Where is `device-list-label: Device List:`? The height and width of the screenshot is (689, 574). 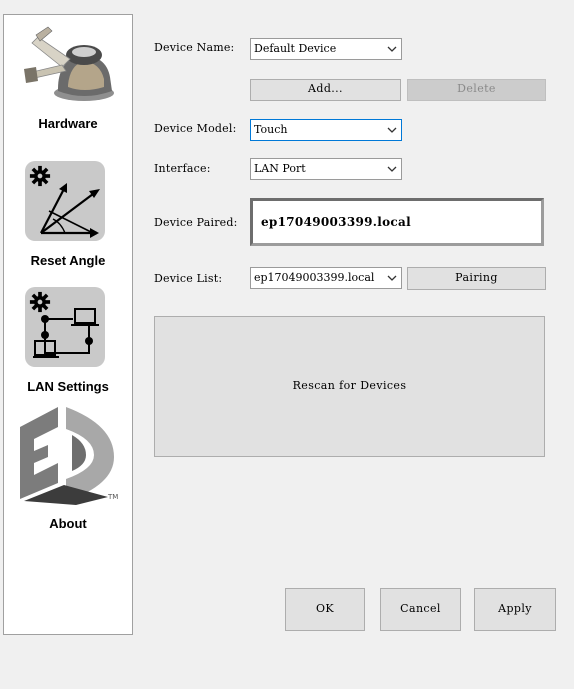
device-list-label: Device List: is located at coordinates (188, 278).